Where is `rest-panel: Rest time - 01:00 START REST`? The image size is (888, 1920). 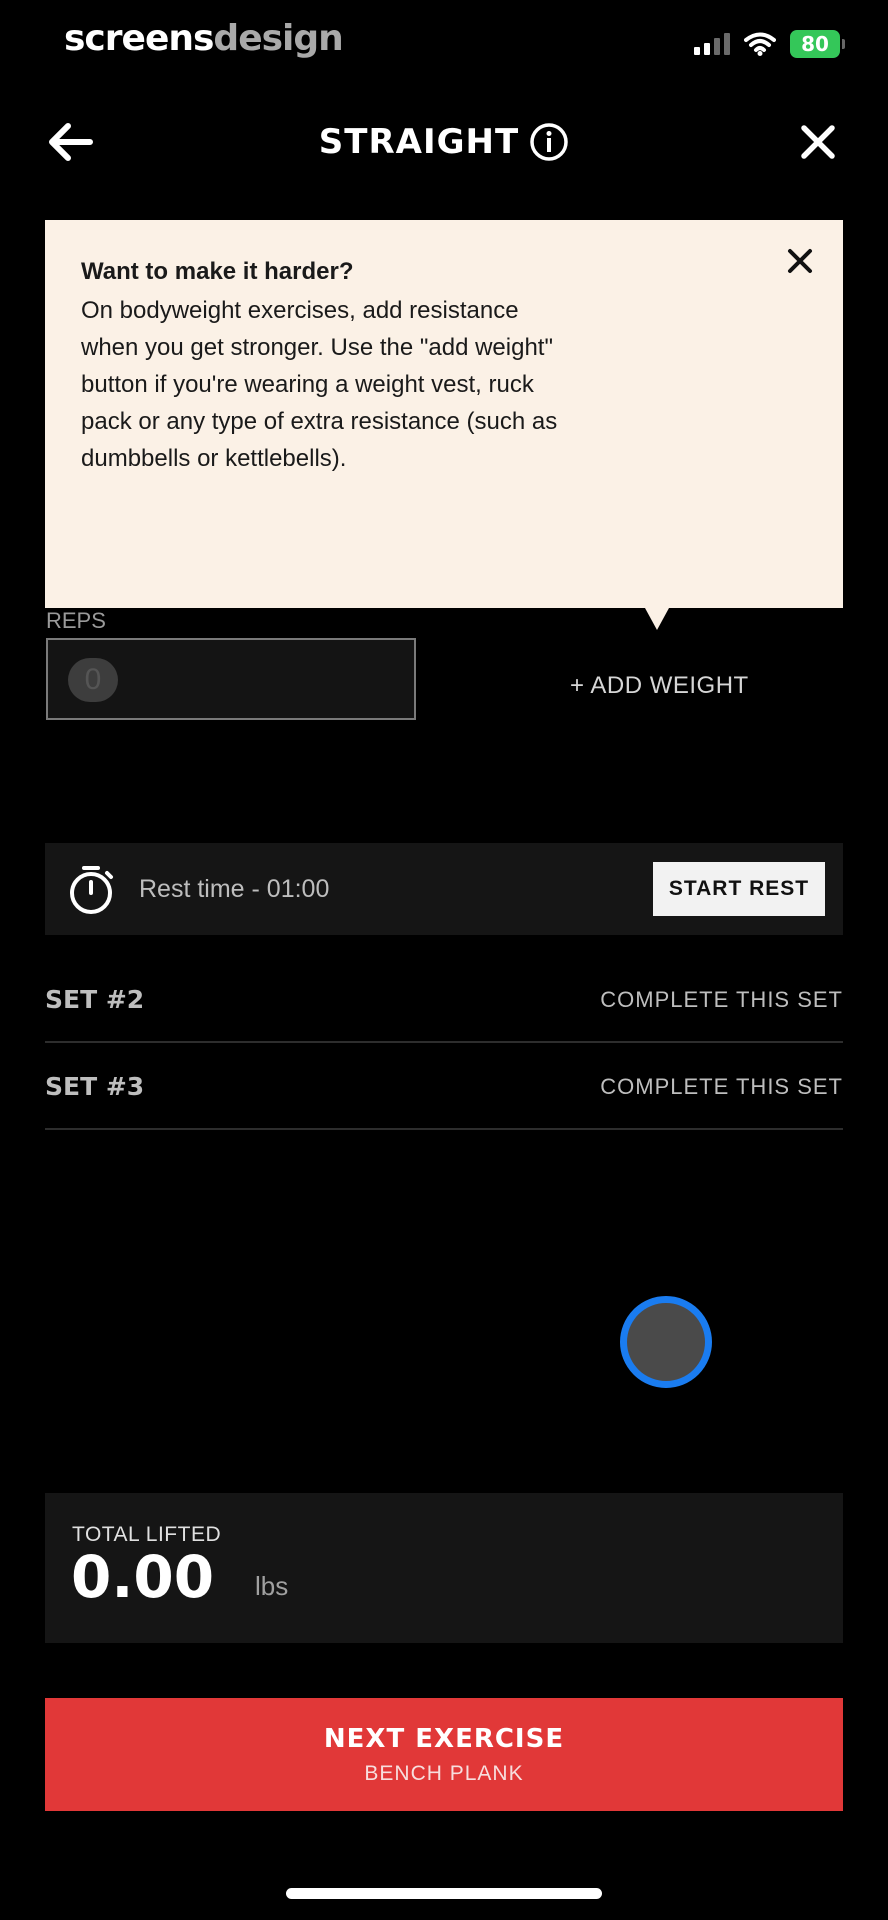 rest-panel: Rest time - 01:00 START REST is located at coordinates (444, 889).